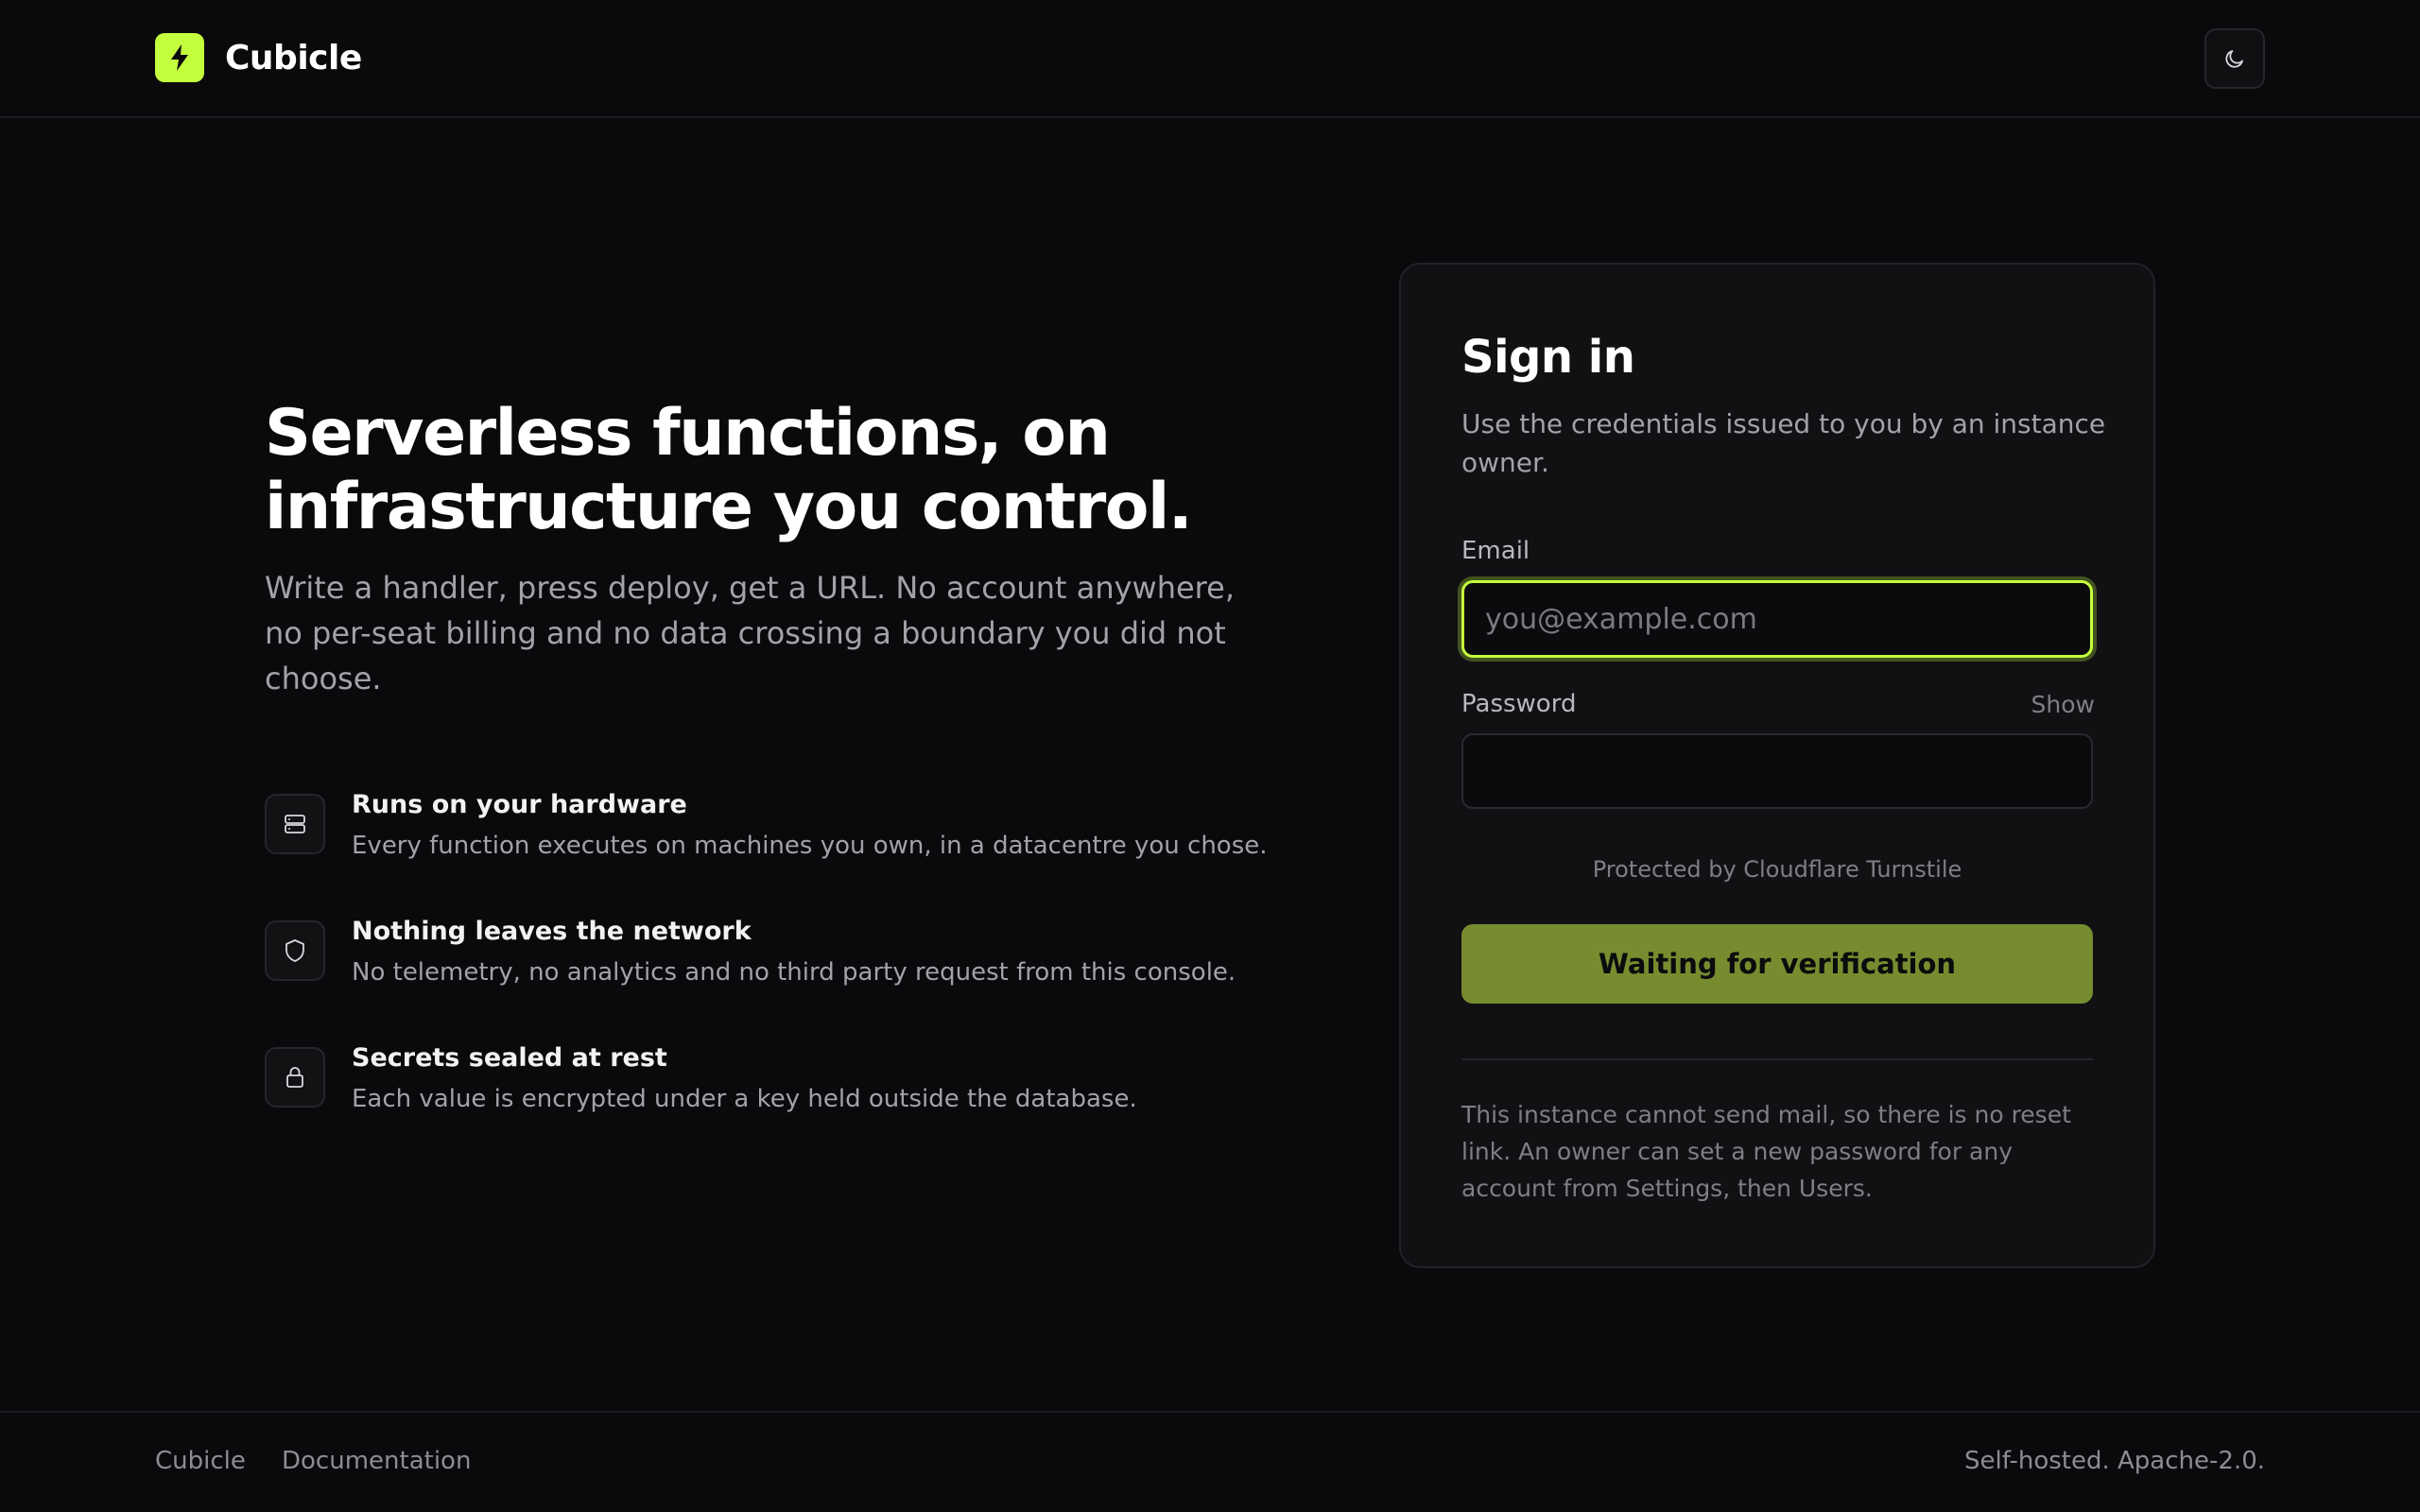 This screenshot has height=1512, width=2420. What do you see at coordinates (509, 1058) in the screenshot?
I see `feature-title: Secrets sealed at rest` at bounding box center [509, 1058].